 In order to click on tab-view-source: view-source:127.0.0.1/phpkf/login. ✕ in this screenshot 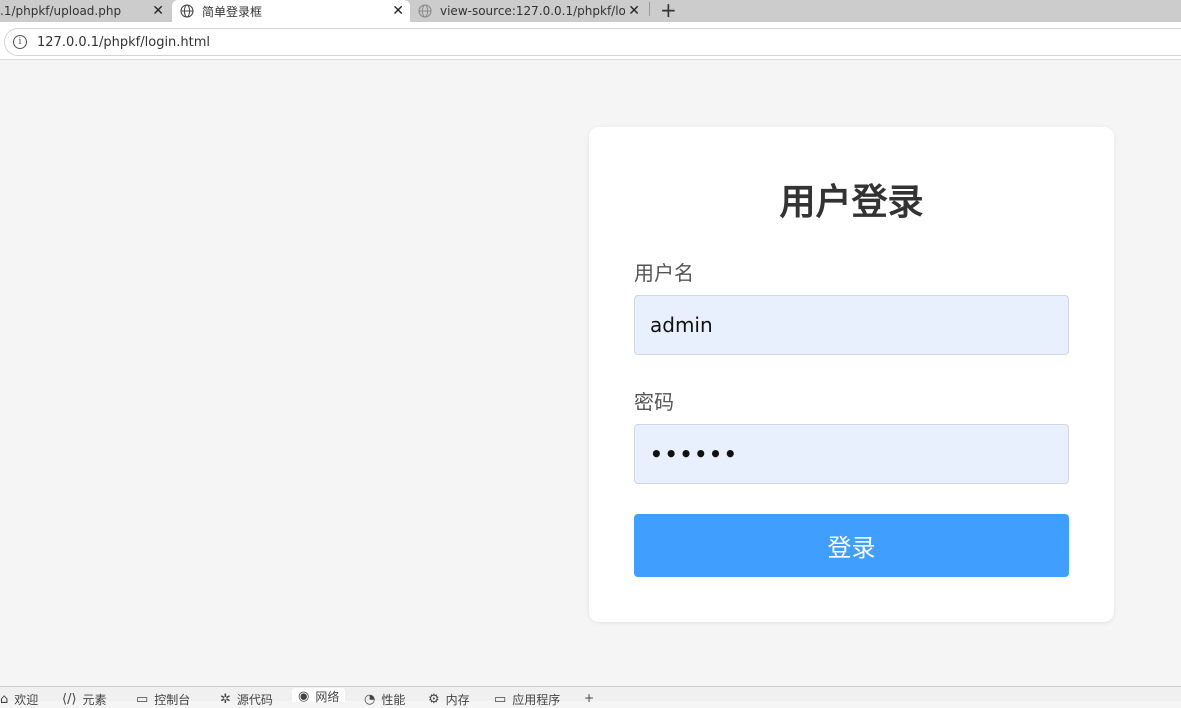, I will do `click(529, 11)`.